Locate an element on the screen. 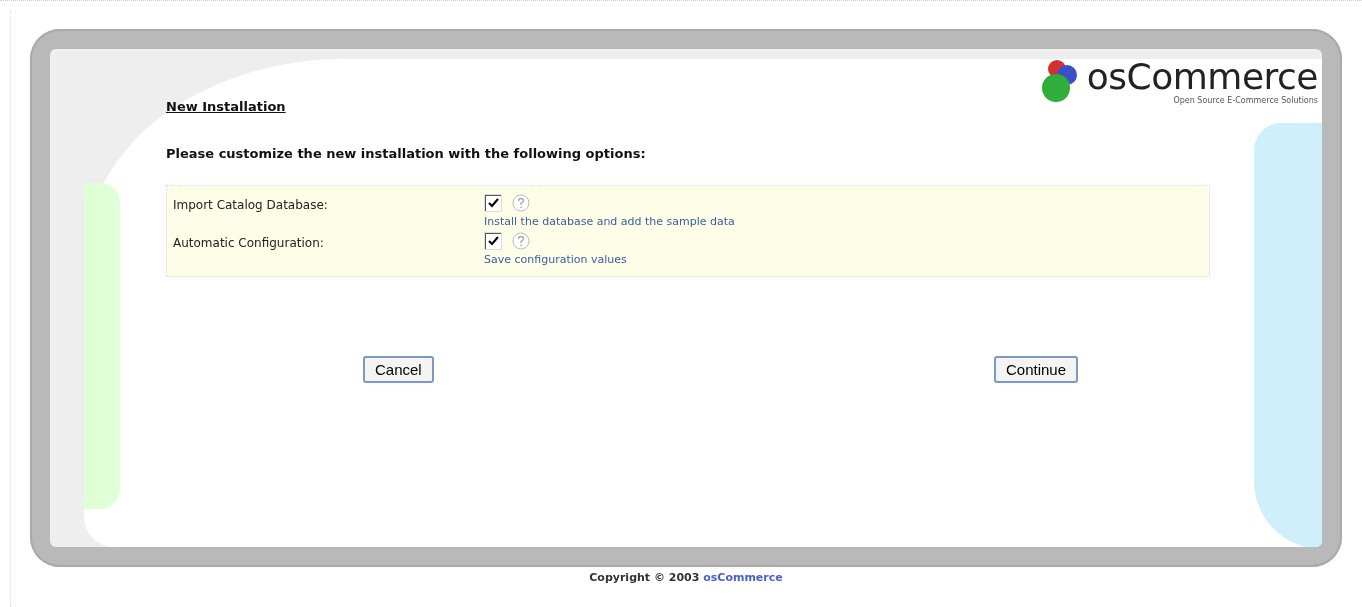  action-button: Cancel is located at coordinates (398, 369).